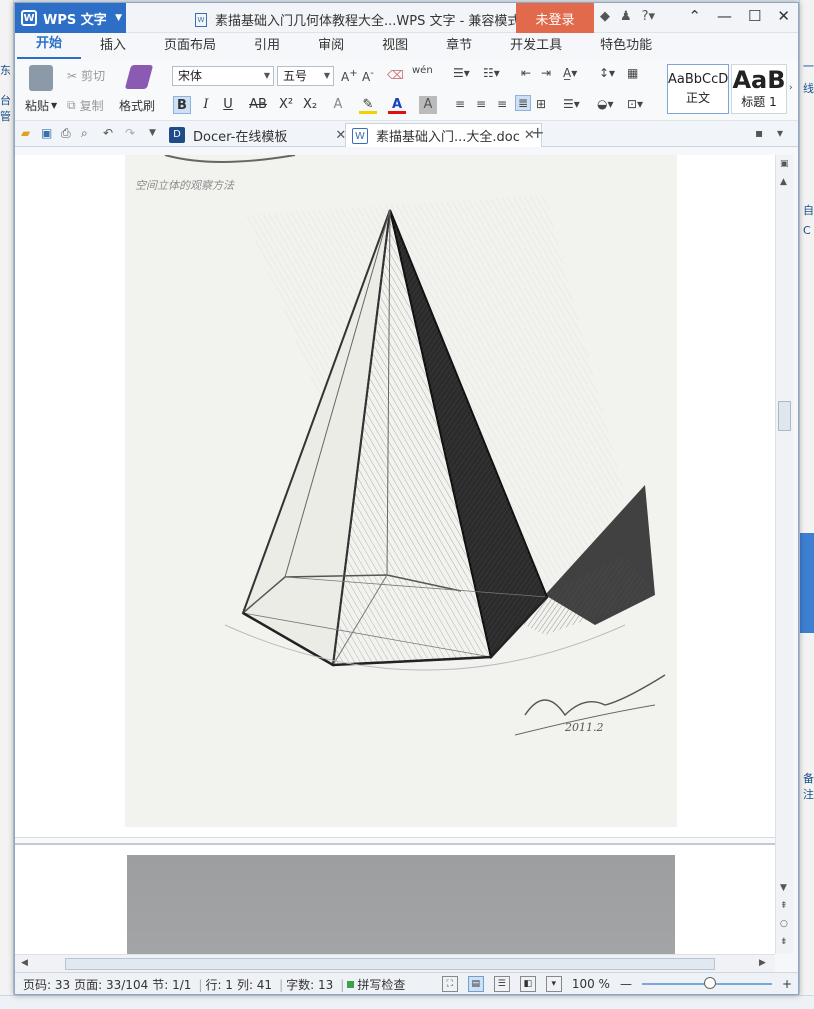 The width and height of the screenshot is (814, 1009). Describe the element at coordinates (130, 133) in the screenshot. I see `redo-icon: ↷` at that location.